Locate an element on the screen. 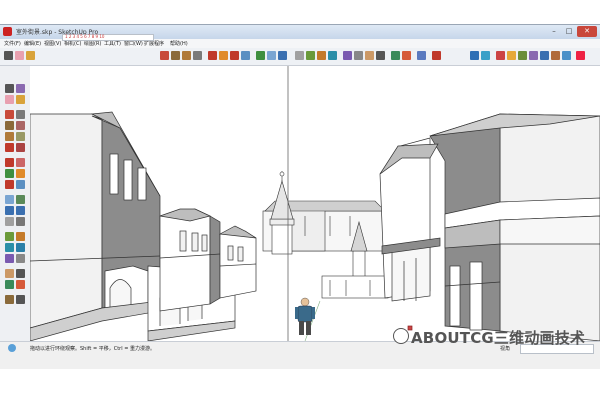 The width and height of the screenshot is (600, 400). measure-slider: 1 2 3 4 5 6 7 8 9 10 is located at coordinates (108, 37).